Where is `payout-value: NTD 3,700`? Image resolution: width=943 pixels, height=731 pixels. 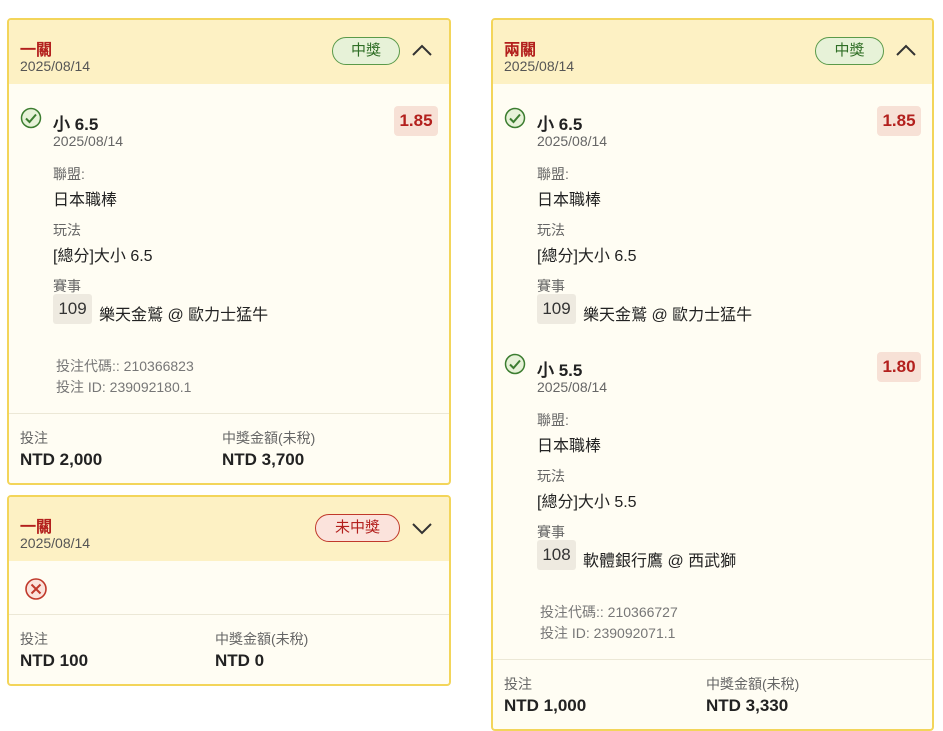 payout-value: NTD 3,700 is located at coordinates (263, 459).